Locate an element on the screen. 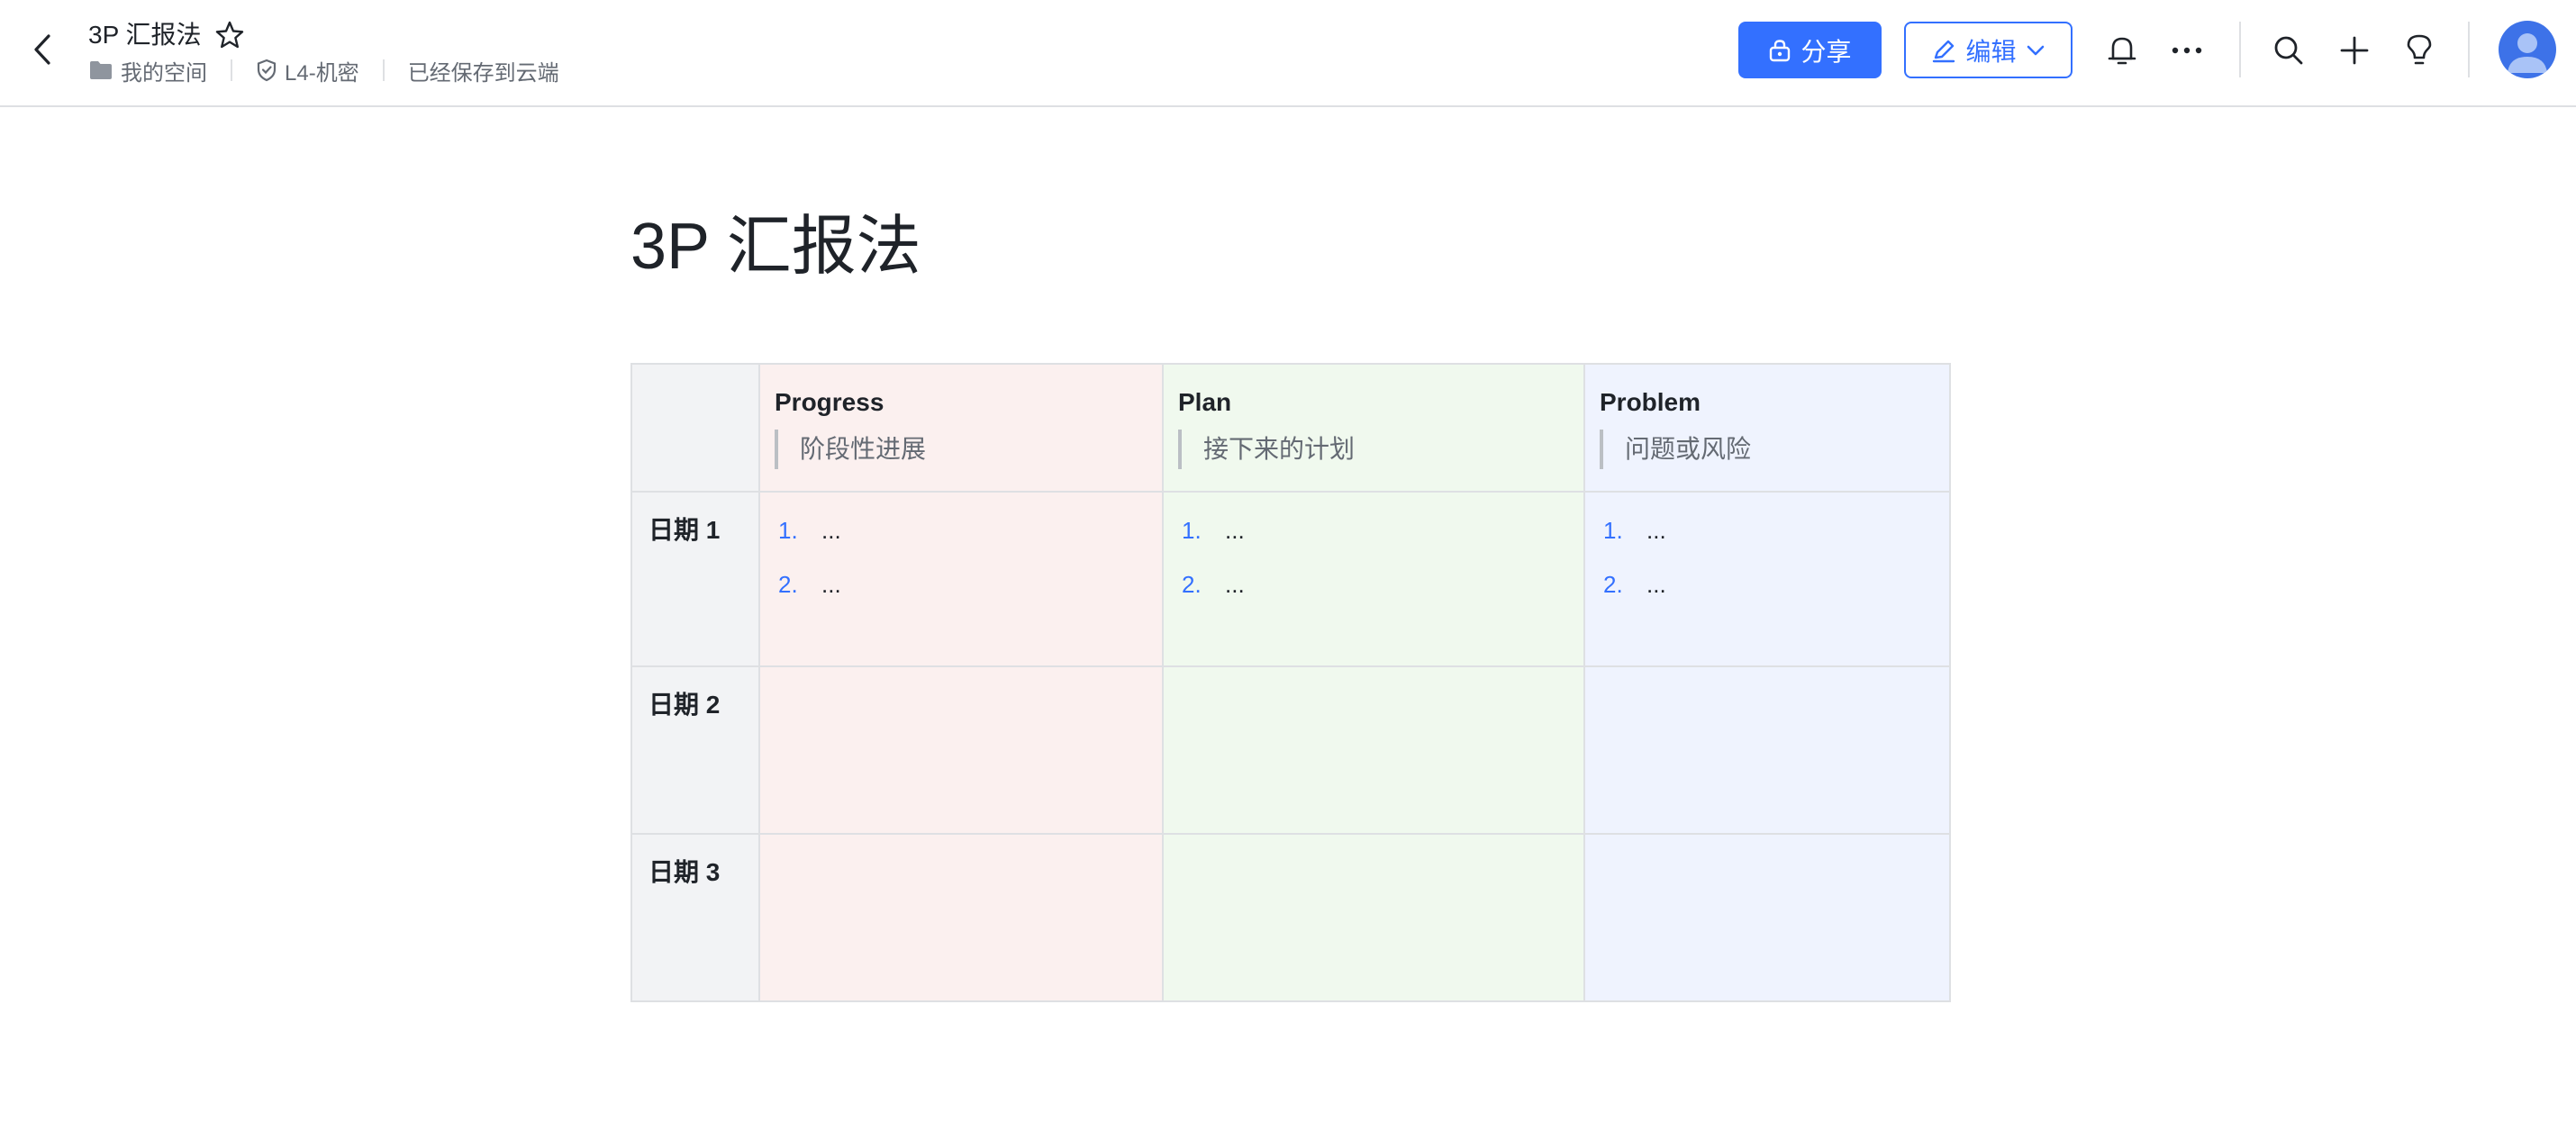 This screenshot has width=2576, height=1131. column-title: Problem is located at coordinates (1650, 402).